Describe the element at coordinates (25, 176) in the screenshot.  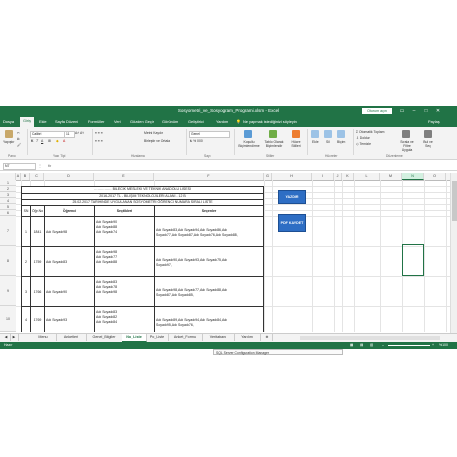
I see `column-header-b: B` at that location.